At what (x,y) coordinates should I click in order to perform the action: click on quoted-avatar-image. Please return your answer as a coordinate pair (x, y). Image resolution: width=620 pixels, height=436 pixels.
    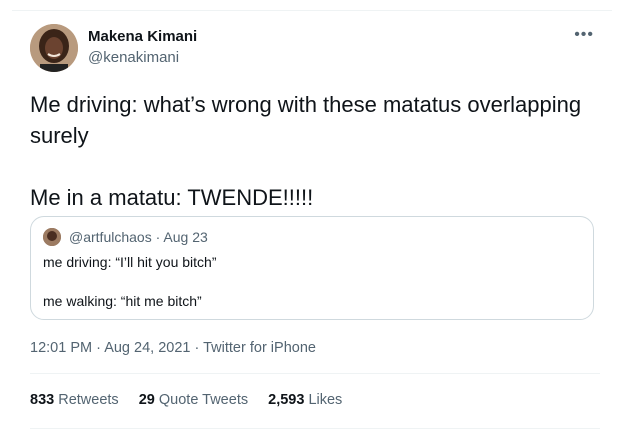
    Looking at the image, I should click on (52, 237).